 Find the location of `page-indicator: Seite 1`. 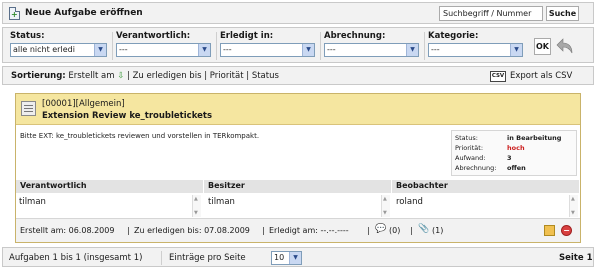

page-indicator: Seite 1 is located at coordinates (576, 258).